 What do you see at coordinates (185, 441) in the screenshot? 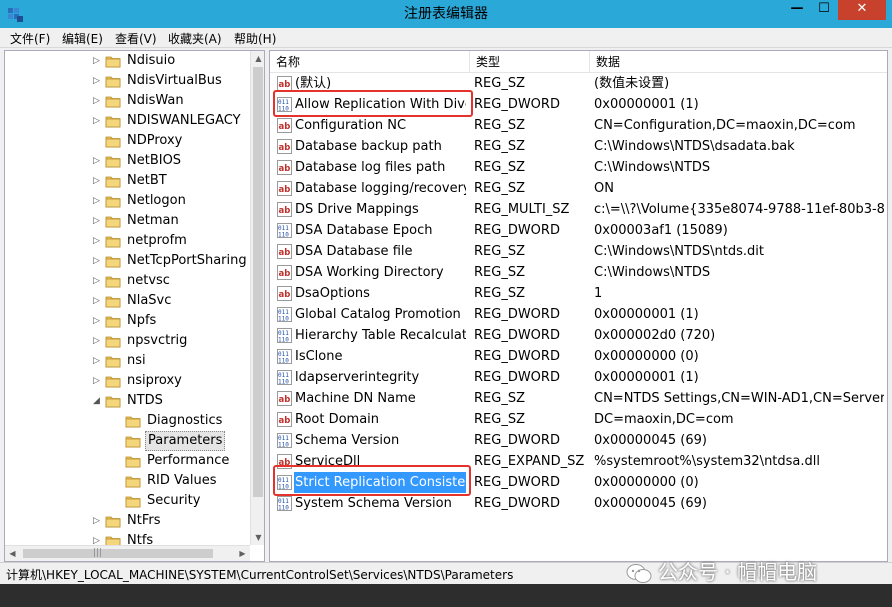
I see `tree-item-label: Parameters` at bounding box center [185, 441].